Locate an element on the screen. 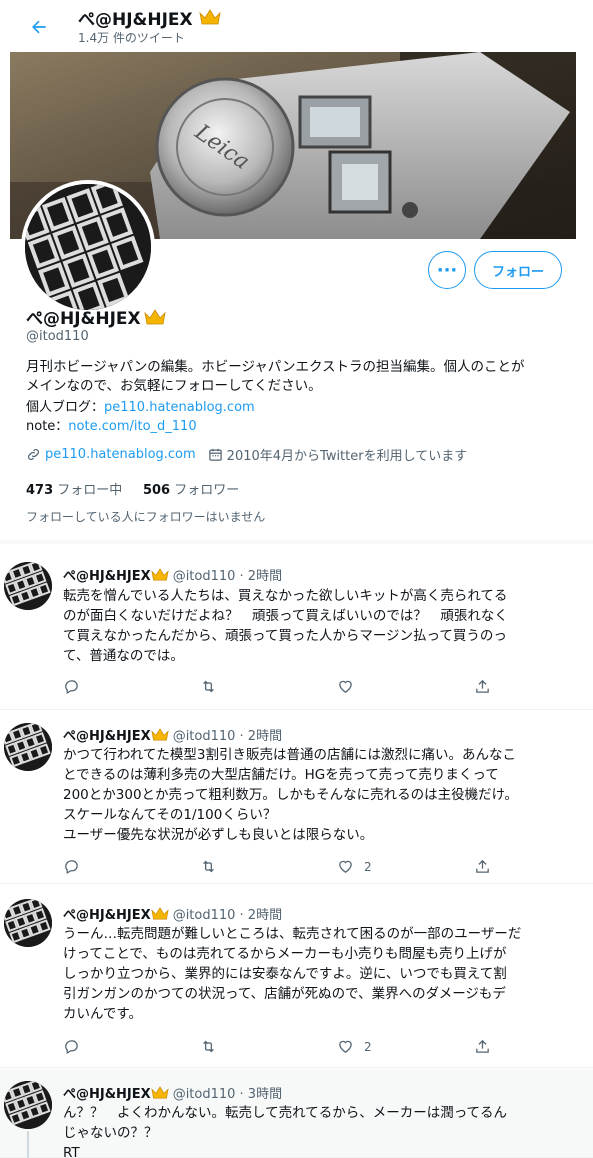 The height and width of the screenshot is (1158, 593). calendar-icon is located at coordinates (215, 454).